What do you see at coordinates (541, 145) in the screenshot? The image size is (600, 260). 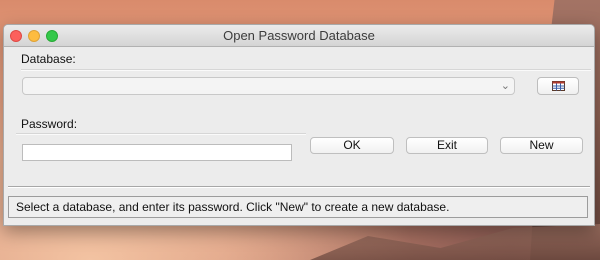 I see `new-database-button: New` at bounding box center [541, 145].